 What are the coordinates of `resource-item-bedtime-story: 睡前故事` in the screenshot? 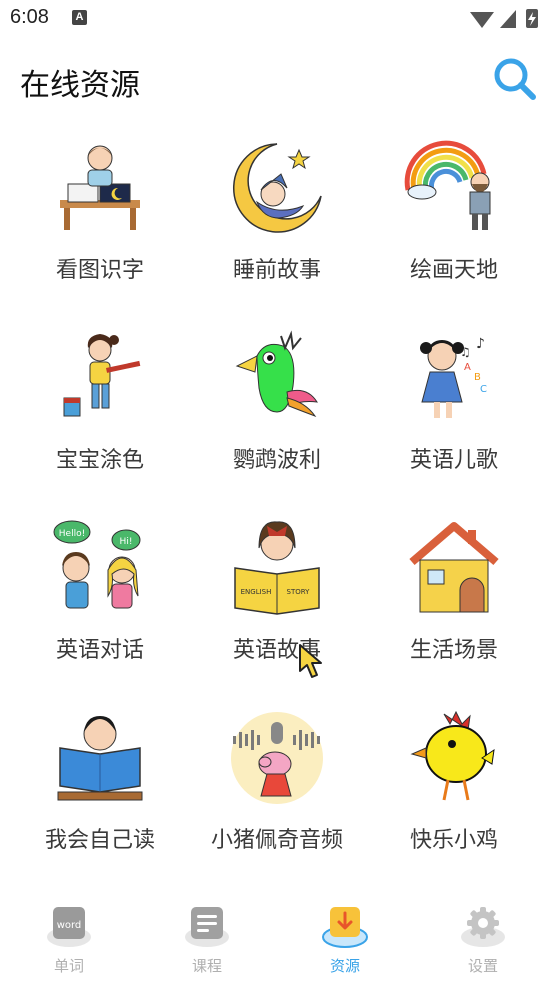 It's located at (277, 218).